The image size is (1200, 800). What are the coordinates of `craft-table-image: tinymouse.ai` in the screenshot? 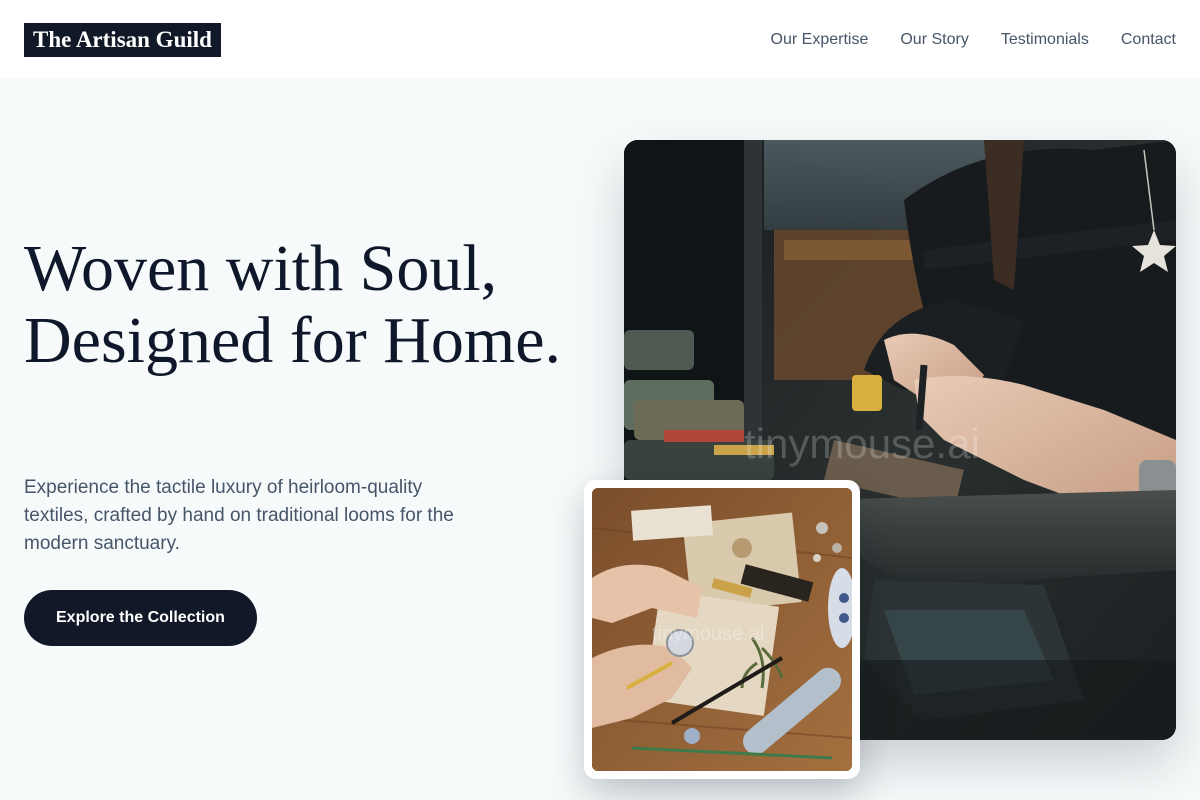 It's located at (722, 629).